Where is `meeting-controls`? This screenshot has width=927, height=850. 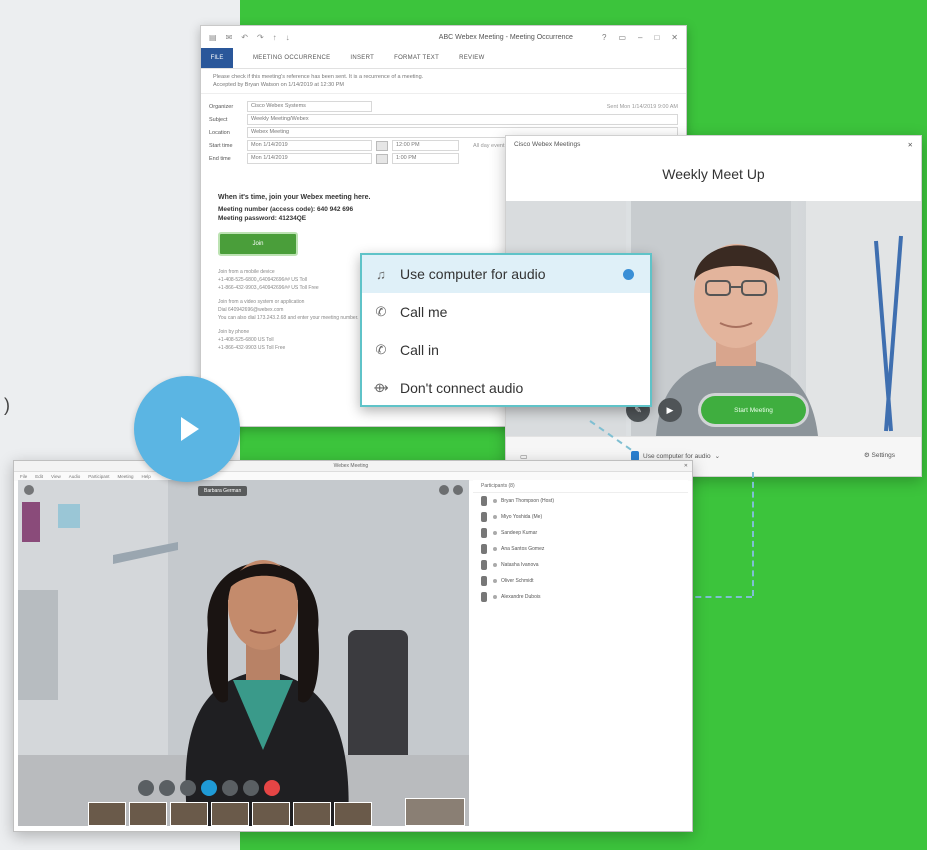
meeting-controls is located at coordinates (209, 788).